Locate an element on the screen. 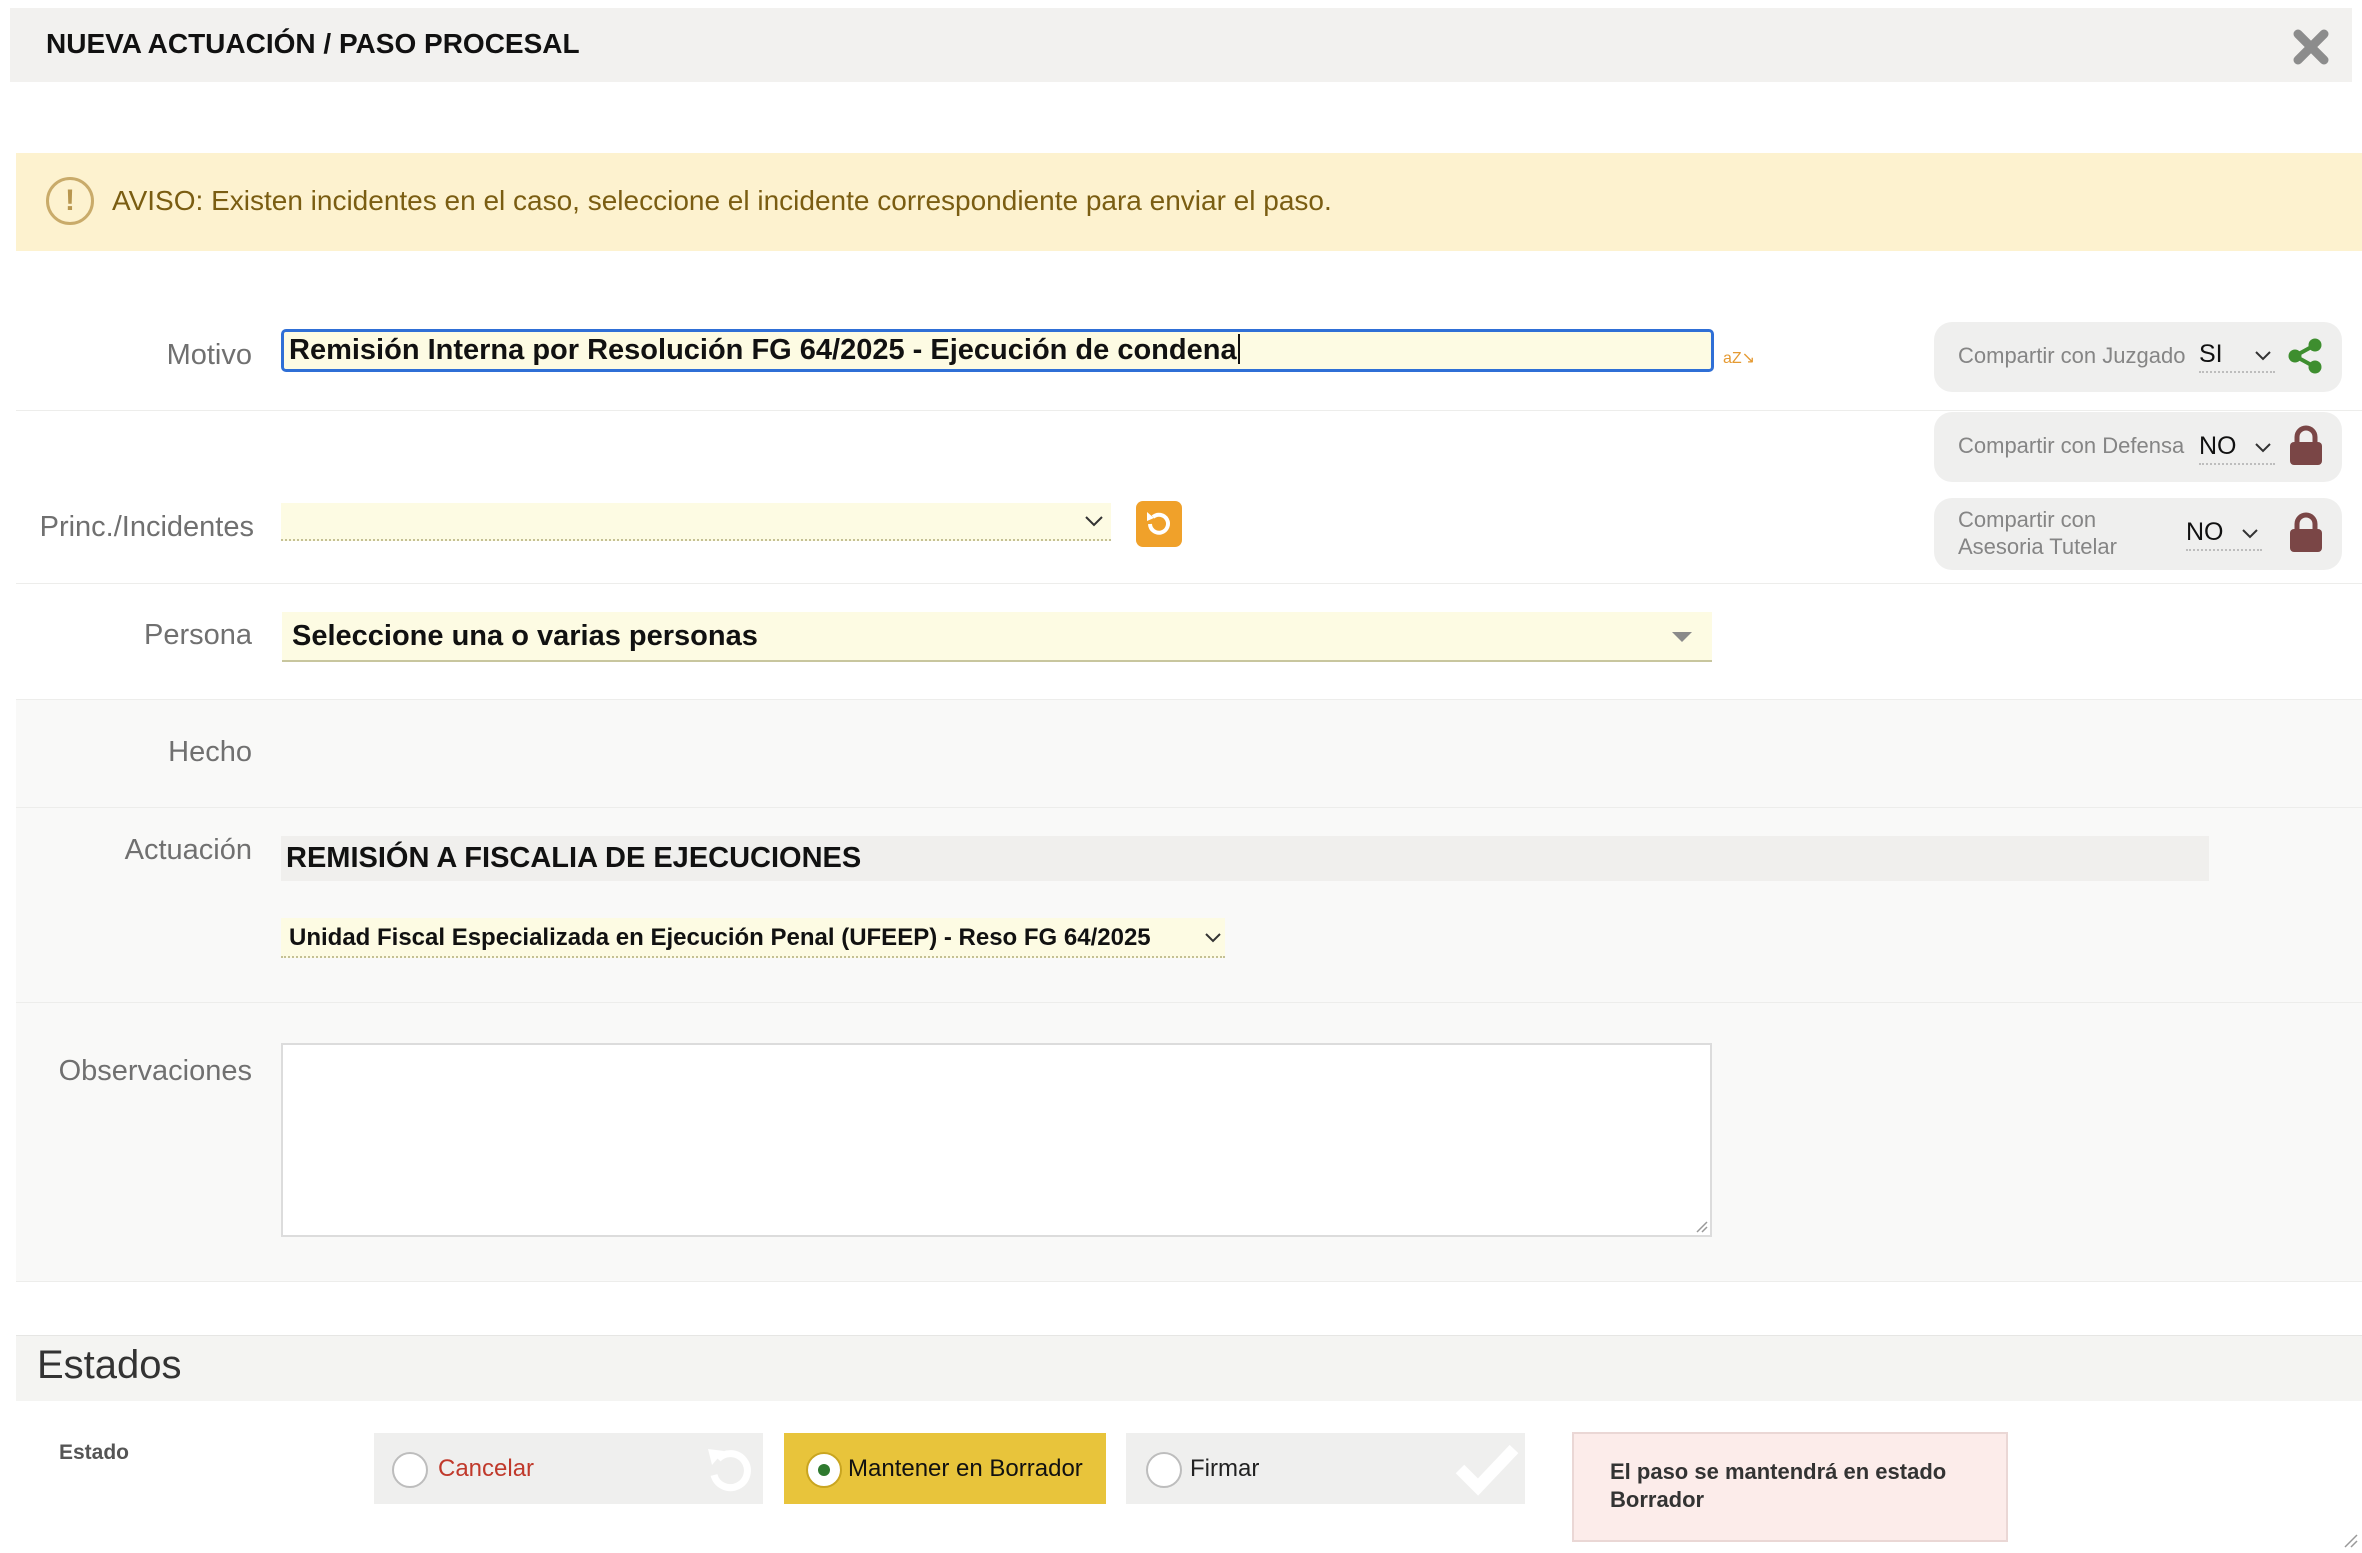 The height and width of the screenshot is (1553, 2362). incidentes-label: Princ./Incidentes is located at coordinates (146, 527).